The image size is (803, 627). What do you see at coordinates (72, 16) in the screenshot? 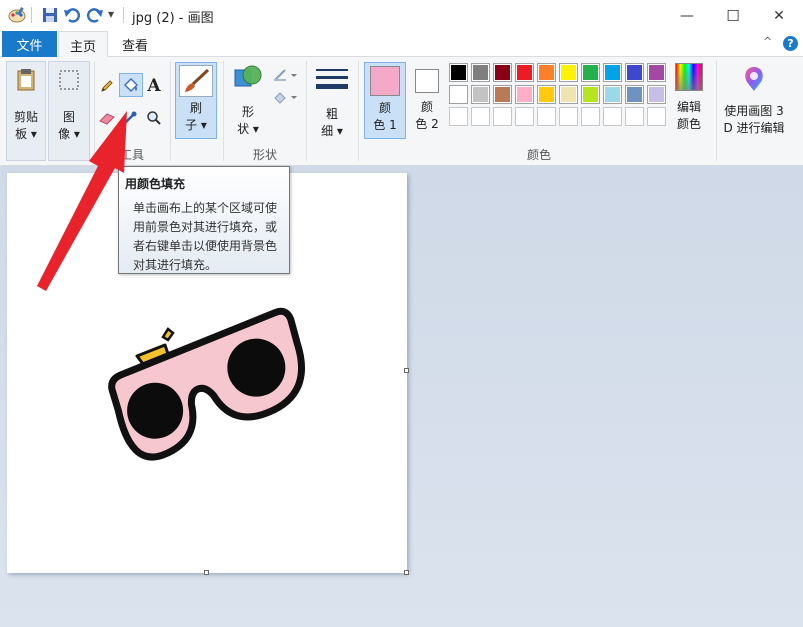
I see `undo-icon` at bounding box center [72, 16].